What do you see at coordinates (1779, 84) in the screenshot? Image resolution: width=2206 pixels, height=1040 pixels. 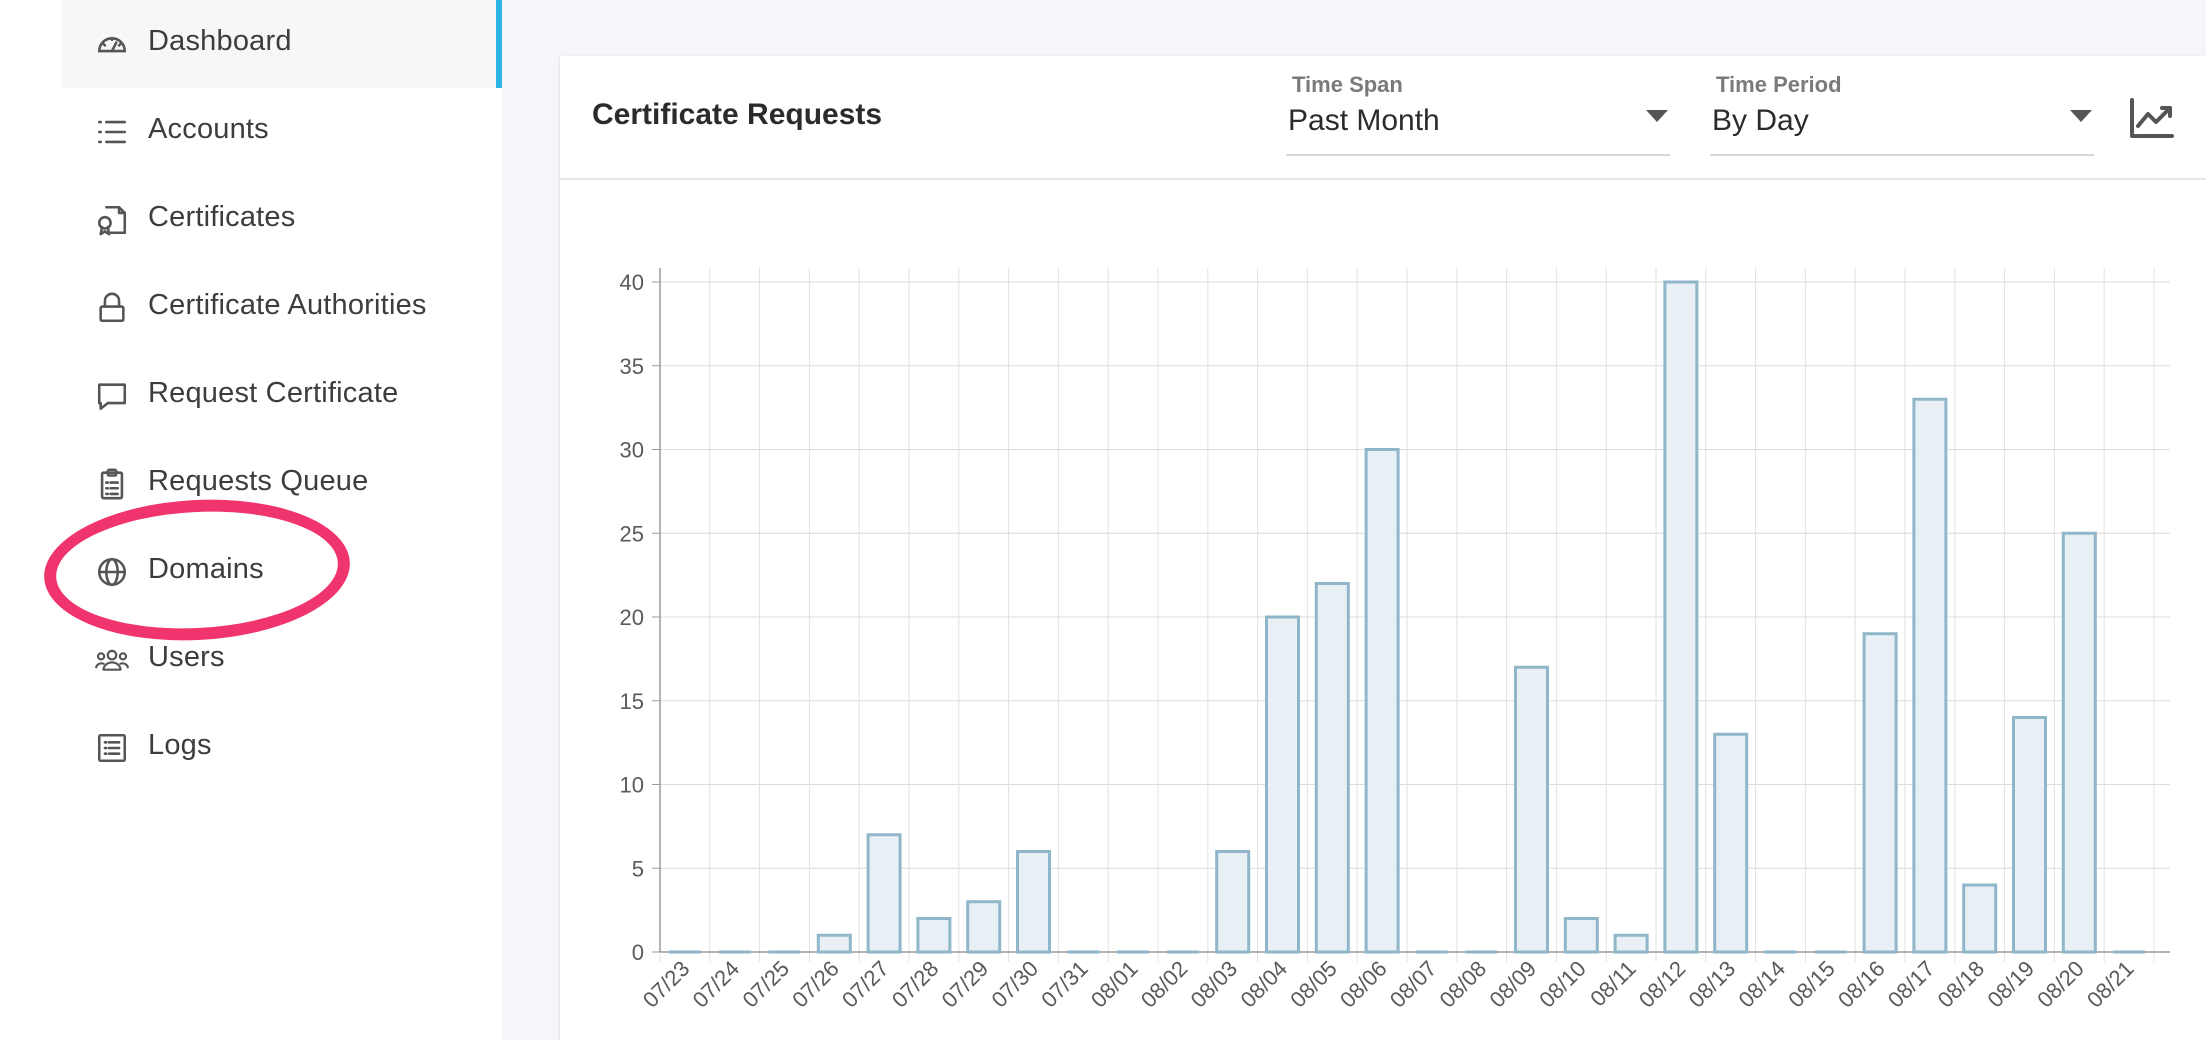 I see `time-period-label: Time Period` at bounding box center [1779, 84].